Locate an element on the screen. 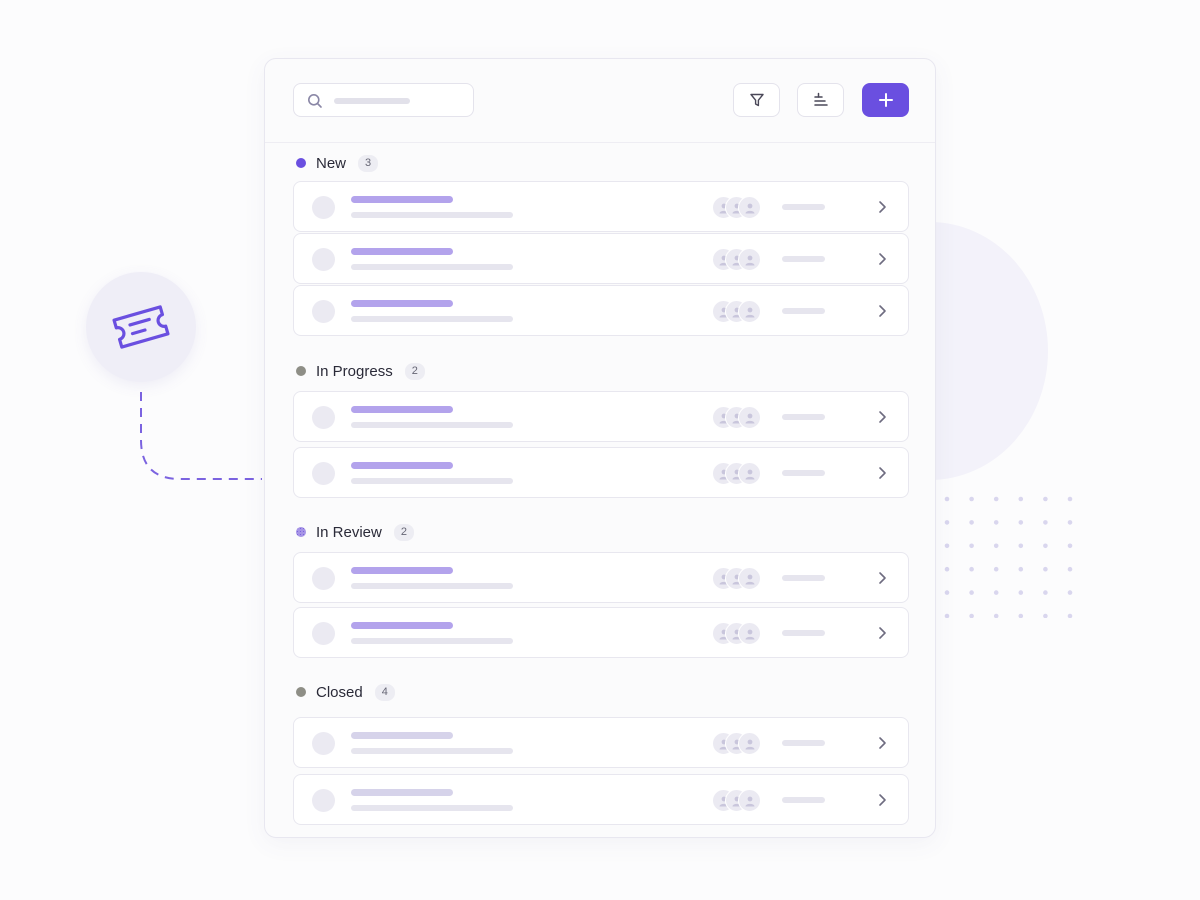  group-count-badge: 2 is located at coordinates (414, 371).